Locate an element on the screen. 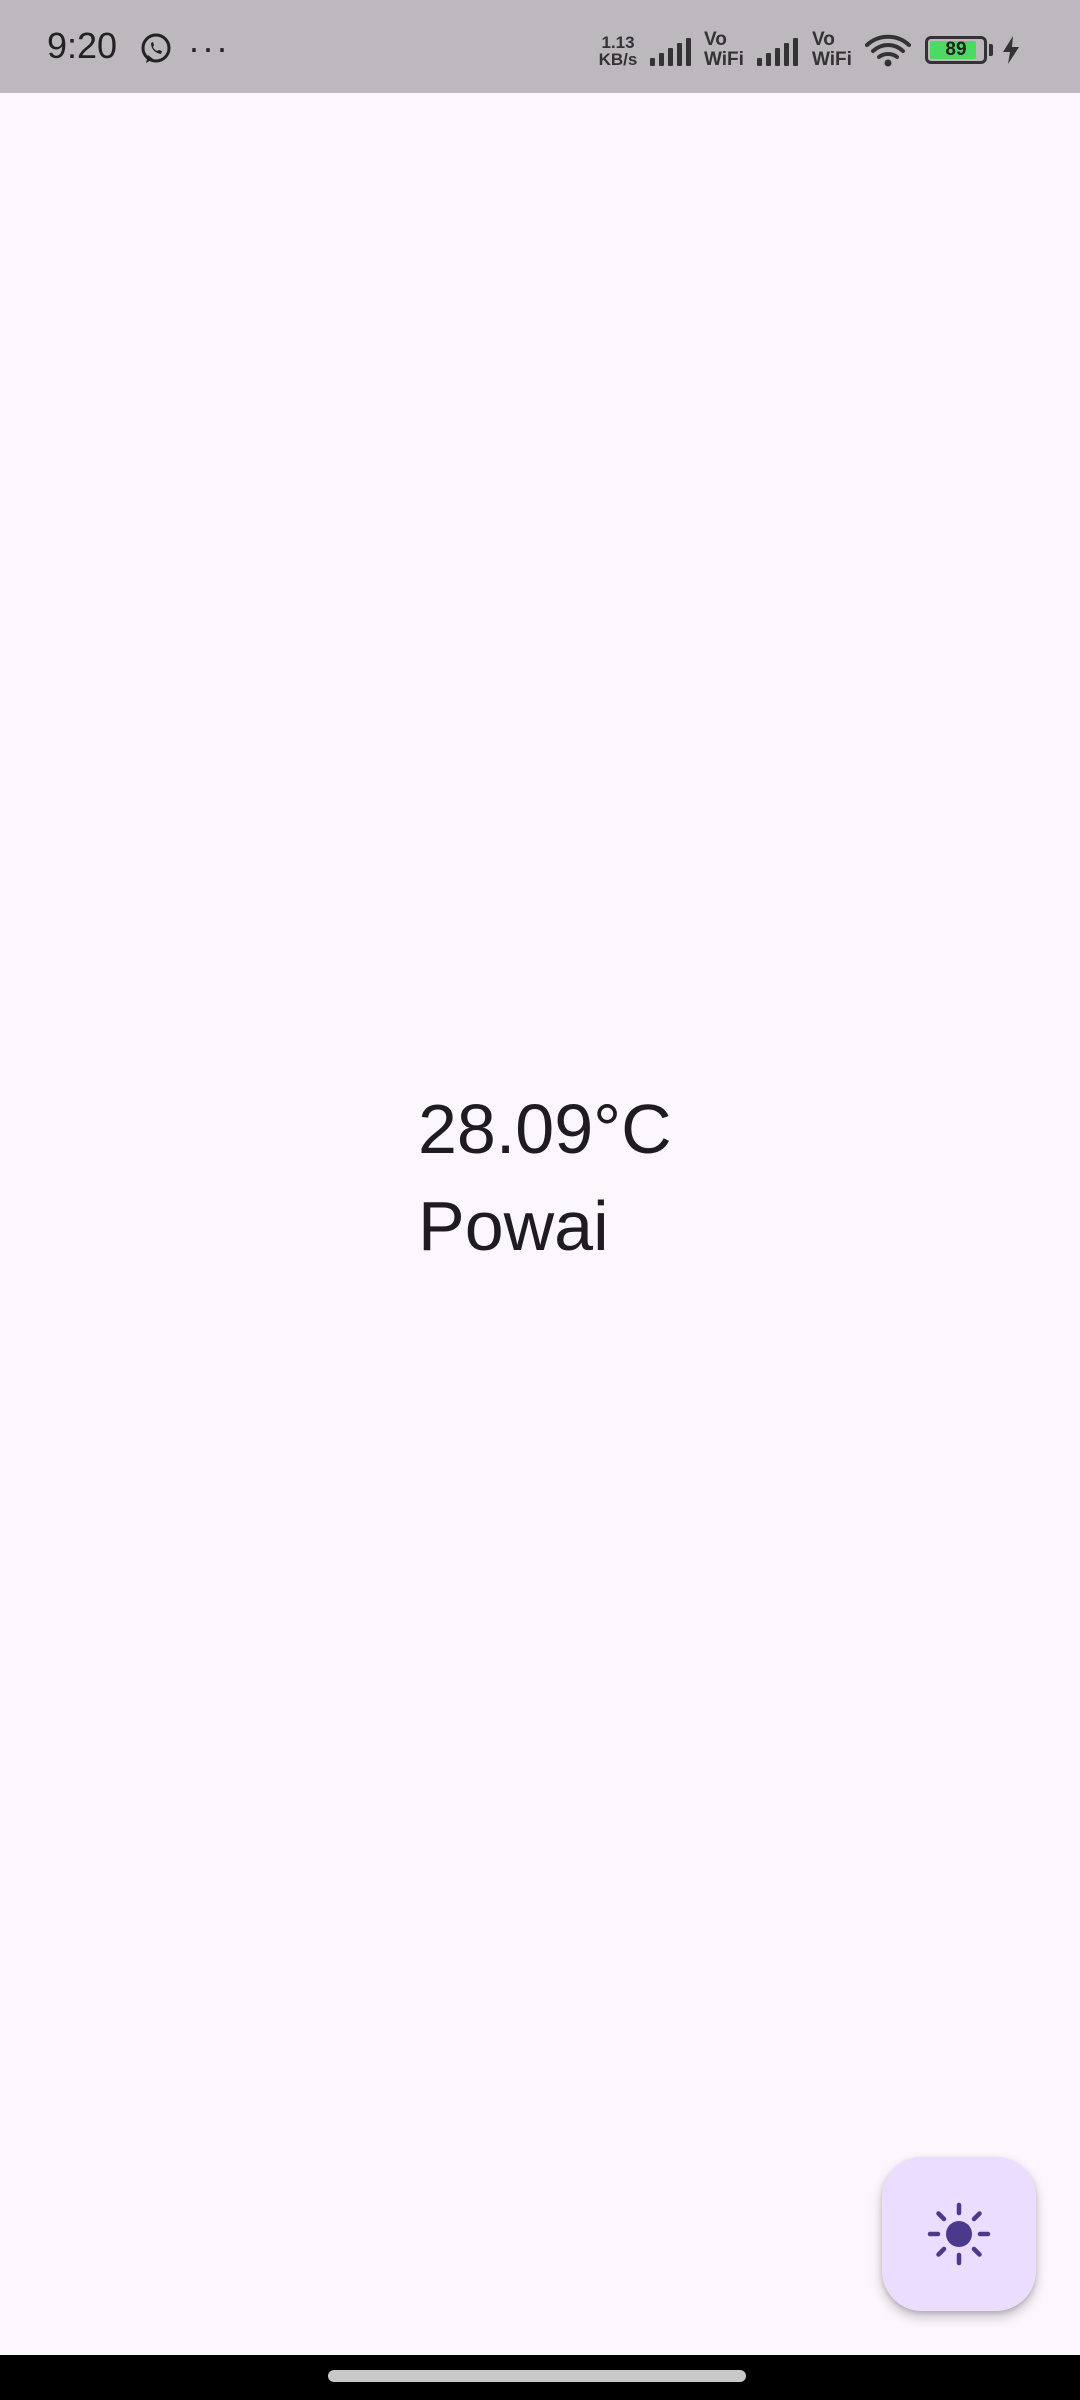 The image size is (1080, 2400). network-speed-unit: KB/s is located at coordinates (618, 59).